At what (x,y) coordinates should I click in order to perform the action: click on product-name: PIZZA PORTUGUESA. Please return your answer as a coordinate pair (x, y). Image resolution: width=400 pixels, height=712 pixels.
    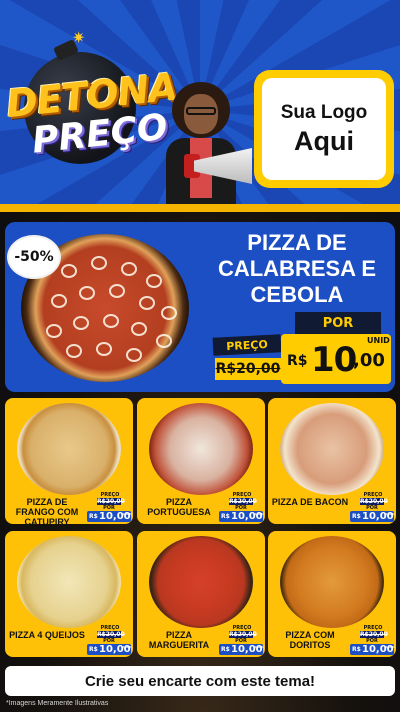
    Looking at the image, I should click on (179, 507).